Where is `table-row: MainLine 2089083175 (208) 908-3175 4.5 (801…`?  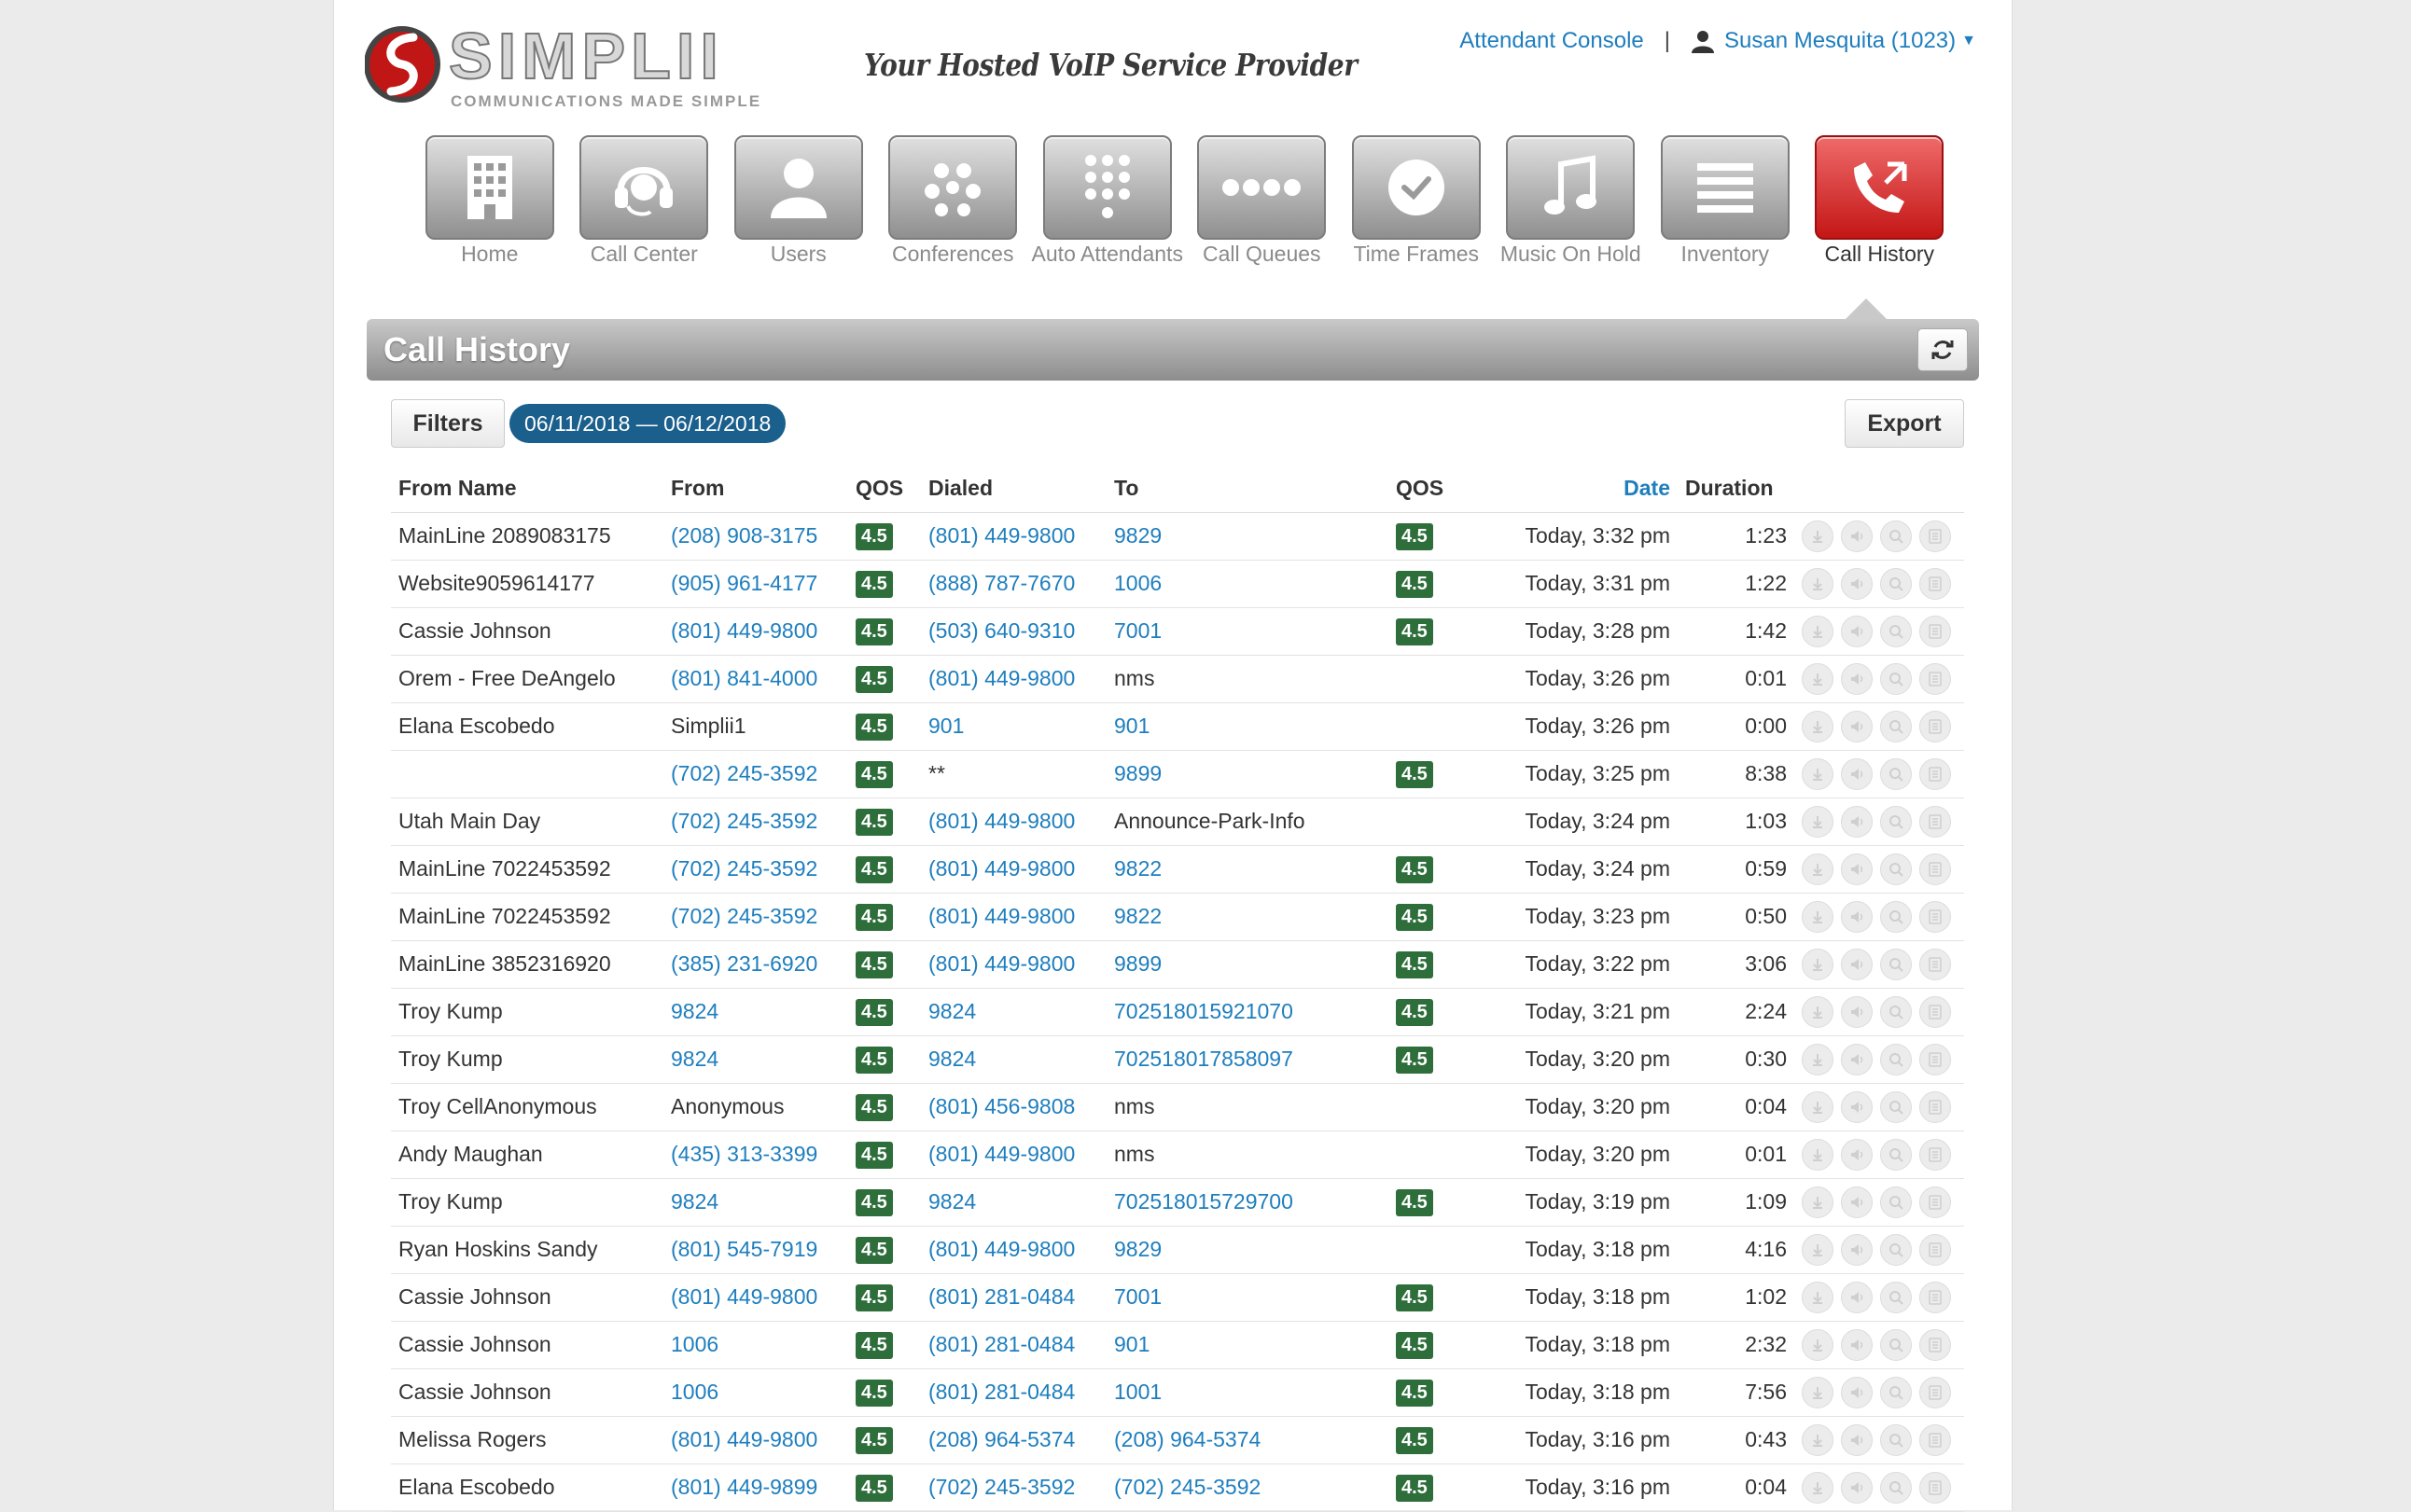 table-row: MainLine 2089083175 (208) 908-3175 4.5 (801… is located at coordinates (1177, 536).